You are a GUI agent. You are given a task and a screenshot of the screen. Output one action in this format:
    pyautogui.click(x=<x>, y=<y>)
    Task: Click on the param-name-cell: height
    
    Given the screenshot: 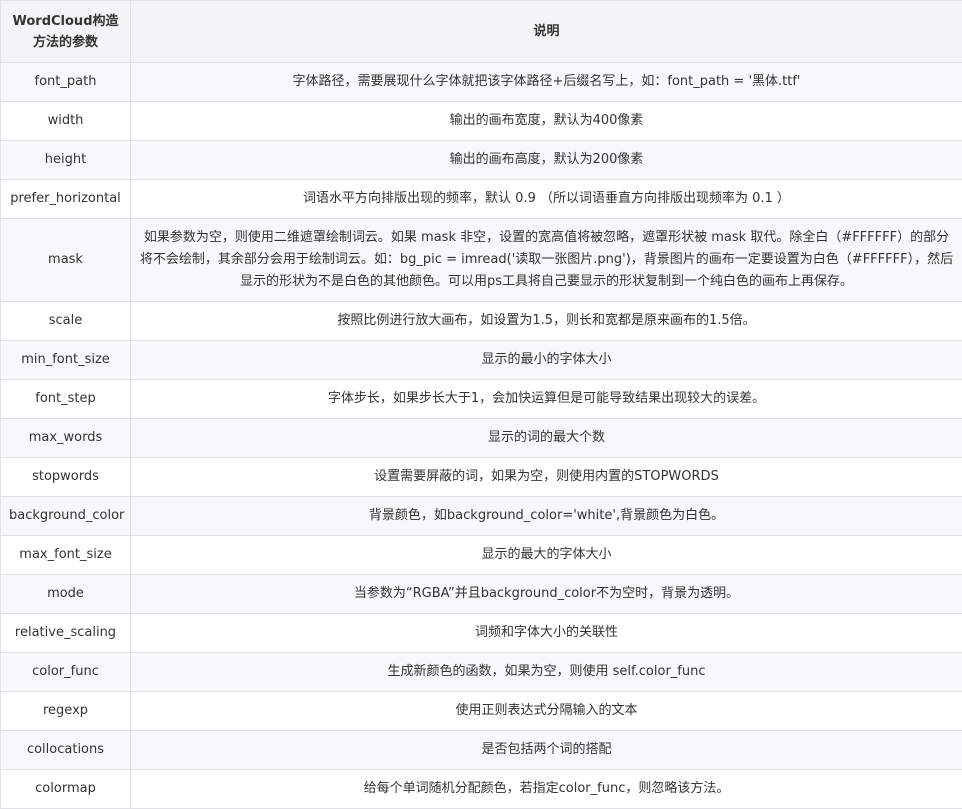 What is the action you would take?
    pyautogui.click(x=66, y=160)
    